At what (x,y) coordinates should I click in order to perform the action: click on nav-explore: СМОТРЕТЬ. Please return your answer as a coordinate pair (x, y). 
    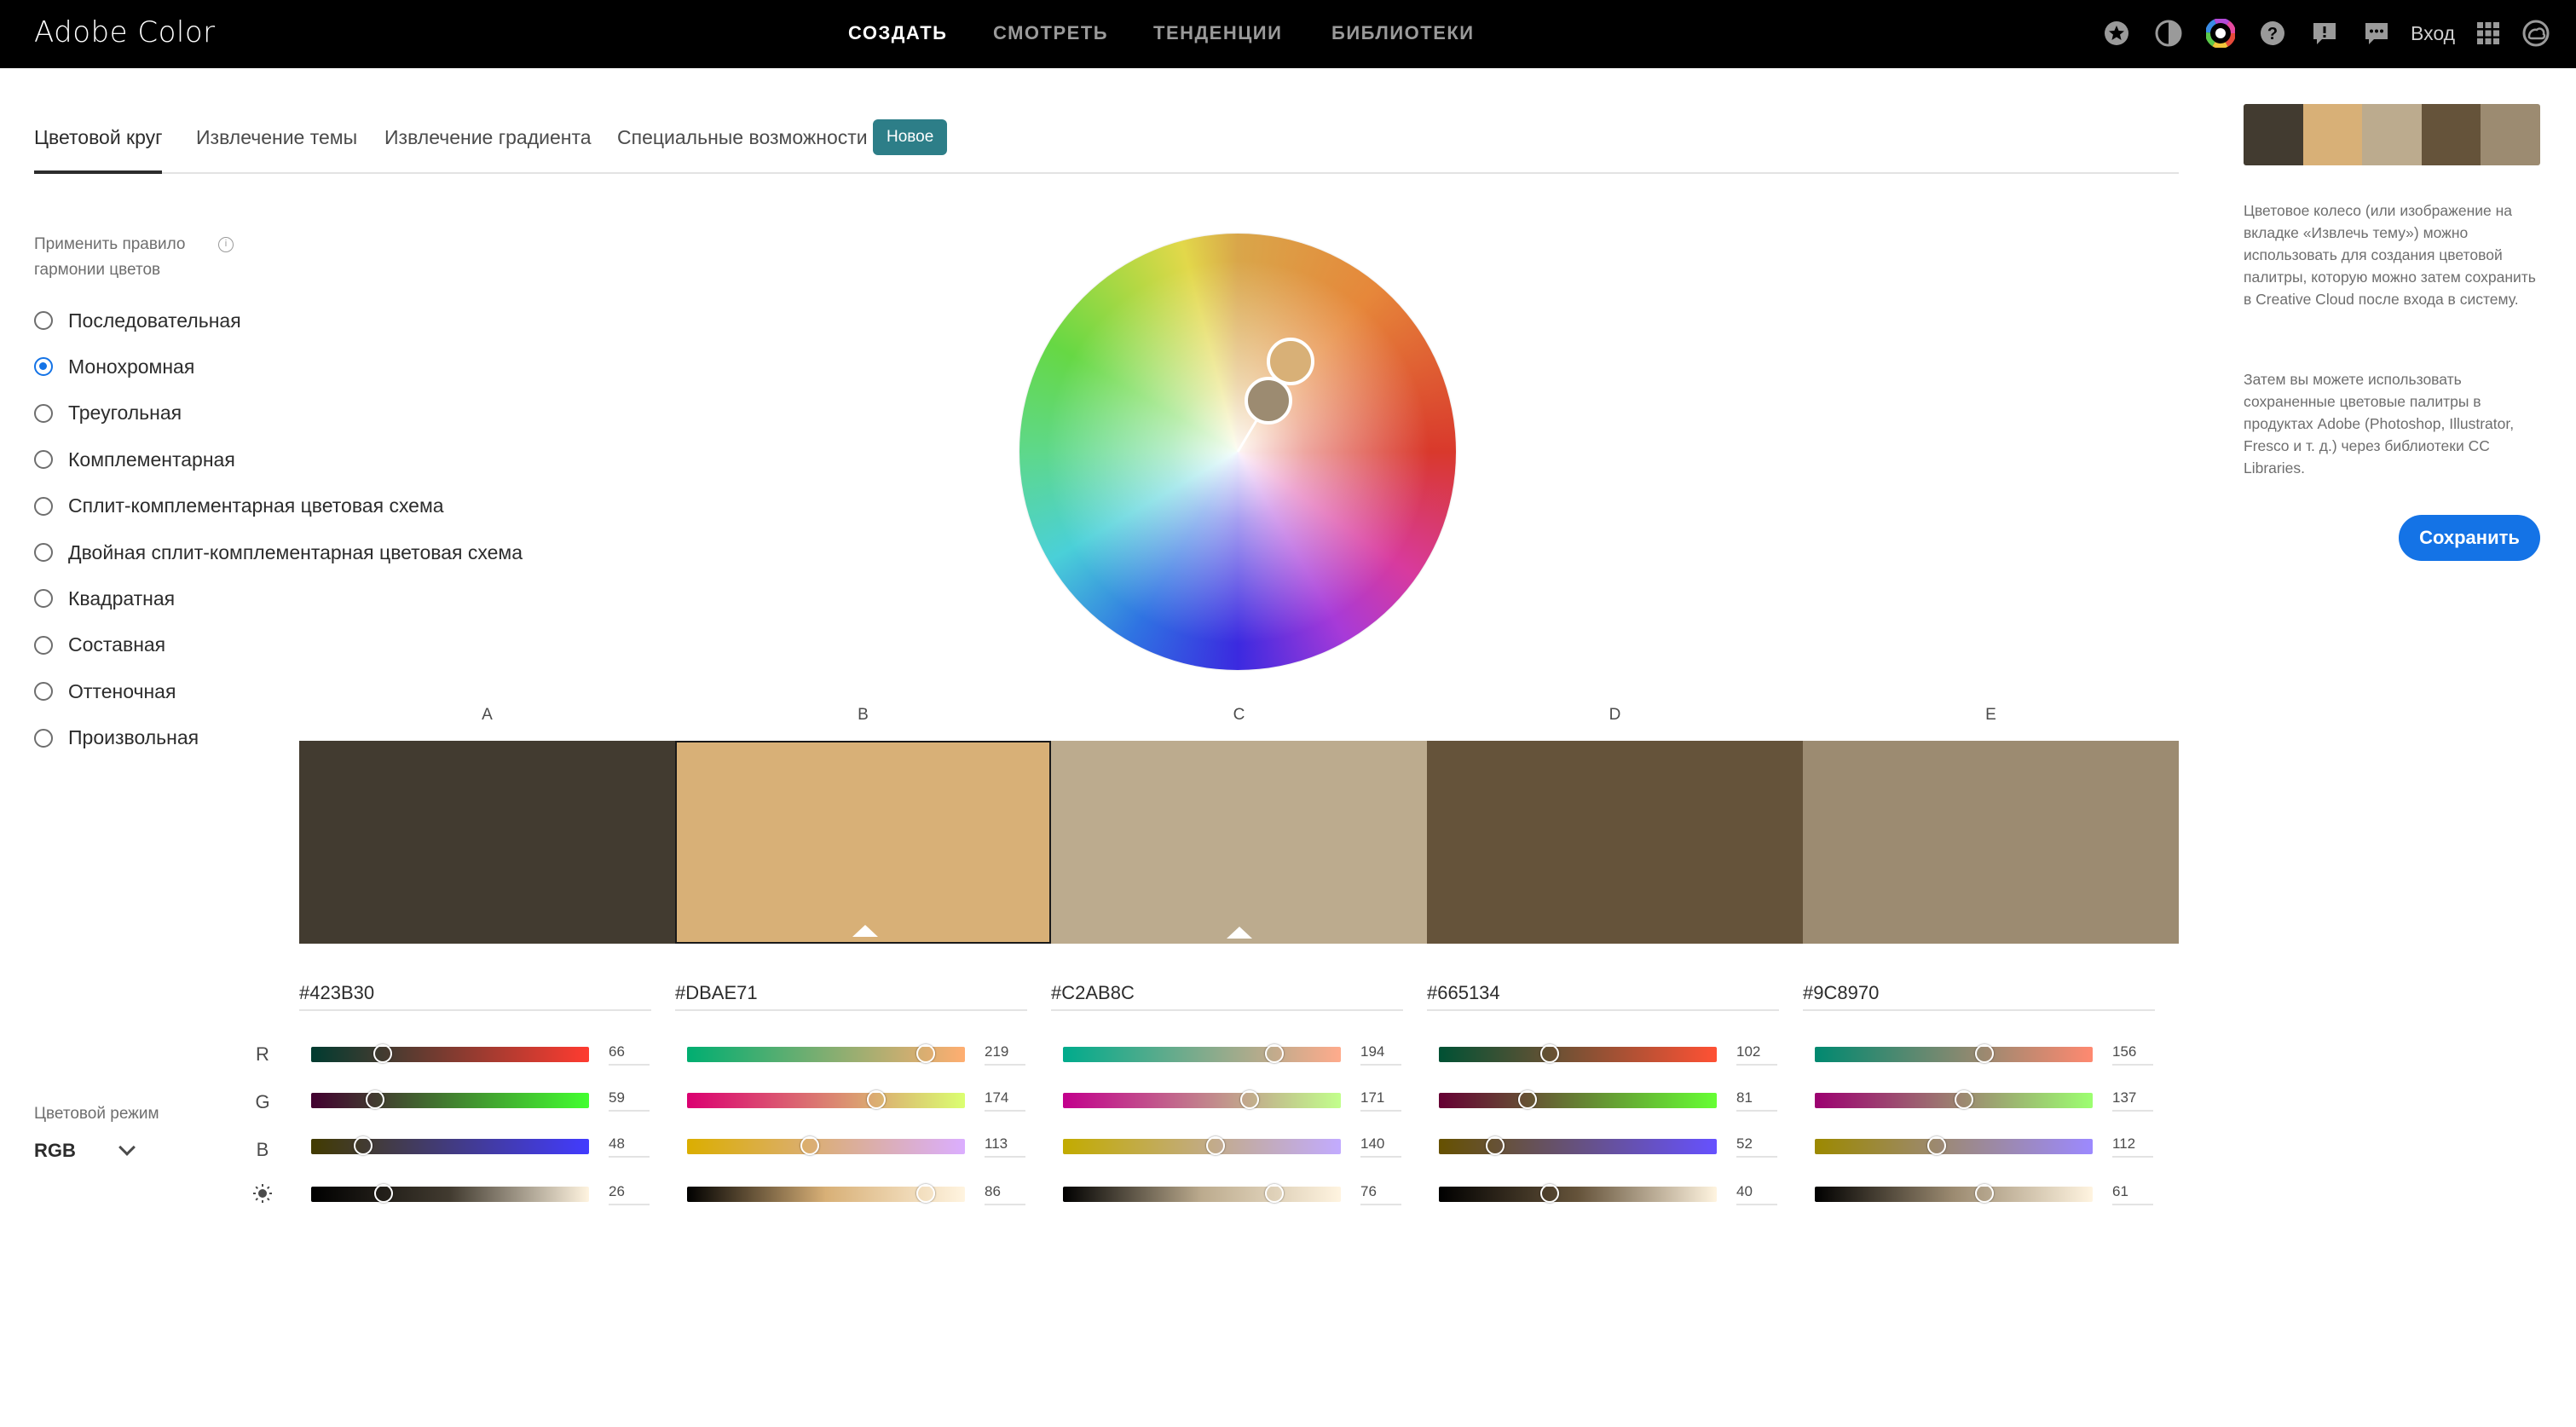
    Looking at the image, I should click on (1050, 33).